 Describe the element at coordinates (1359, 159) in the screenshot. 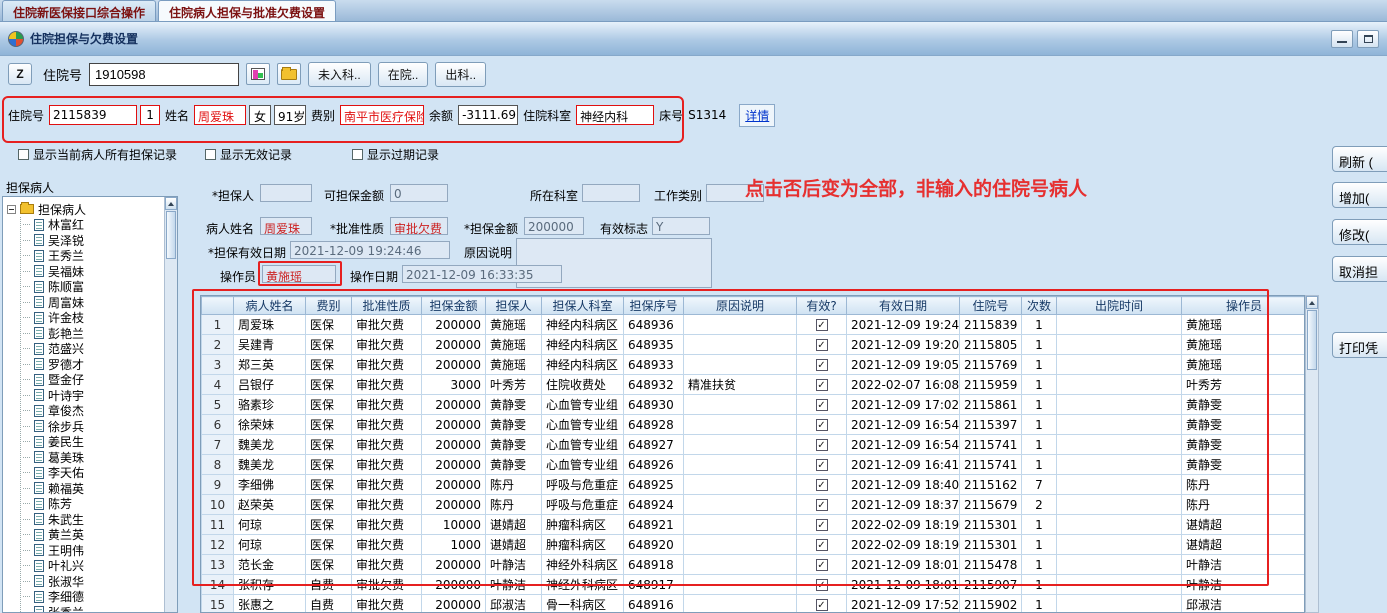

I see `refresh-button: 刷新 (` at that location.